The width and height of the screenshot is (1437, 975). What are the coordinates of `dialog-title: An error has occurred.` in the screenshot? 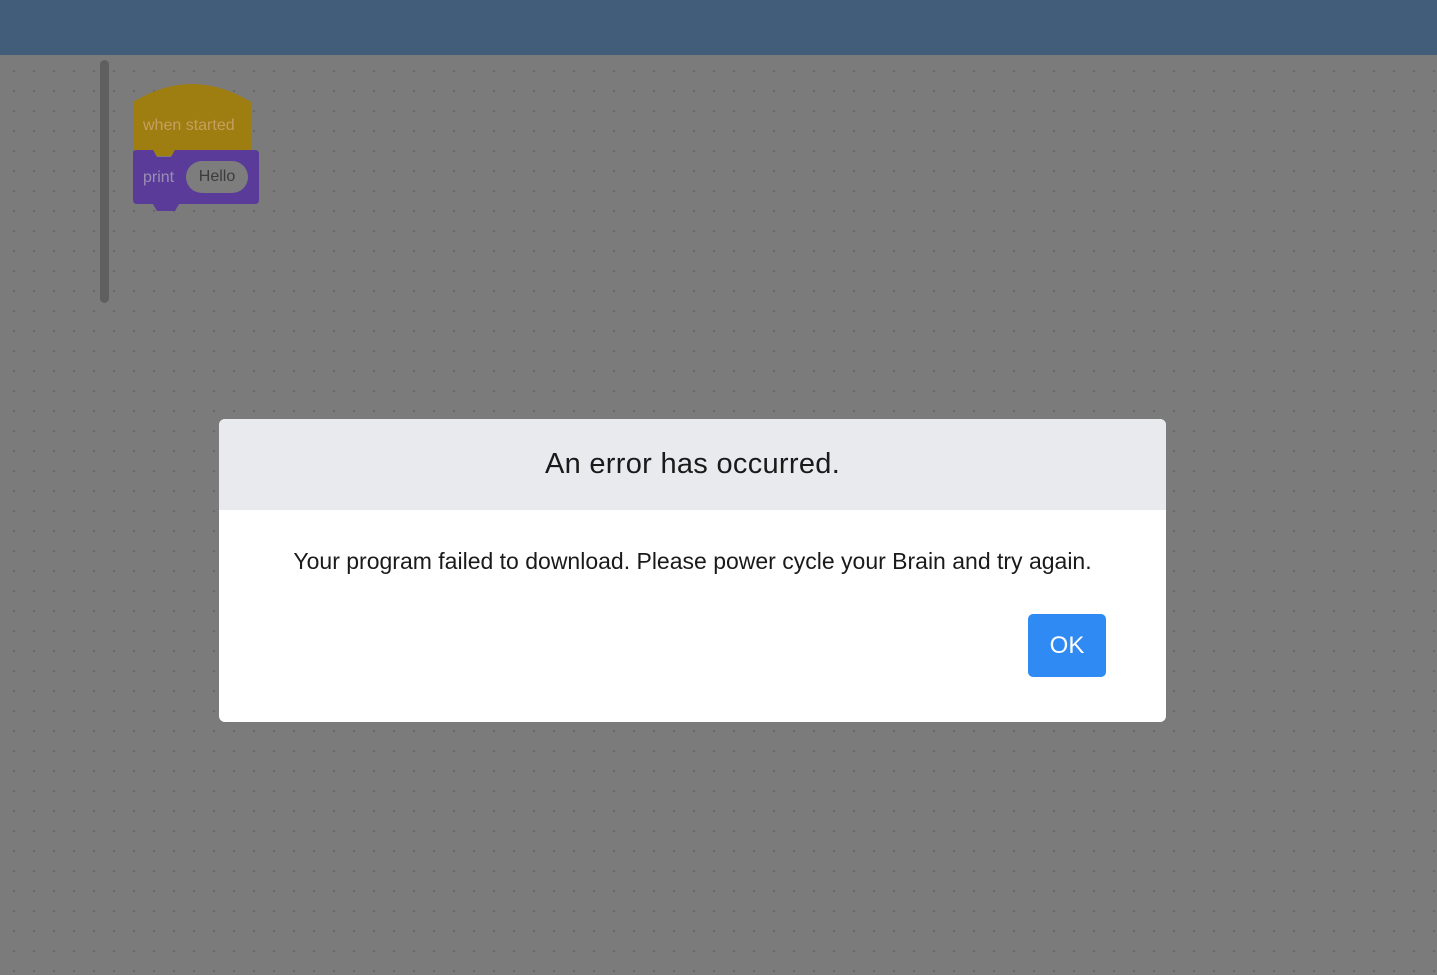 It's located at (692, 464).